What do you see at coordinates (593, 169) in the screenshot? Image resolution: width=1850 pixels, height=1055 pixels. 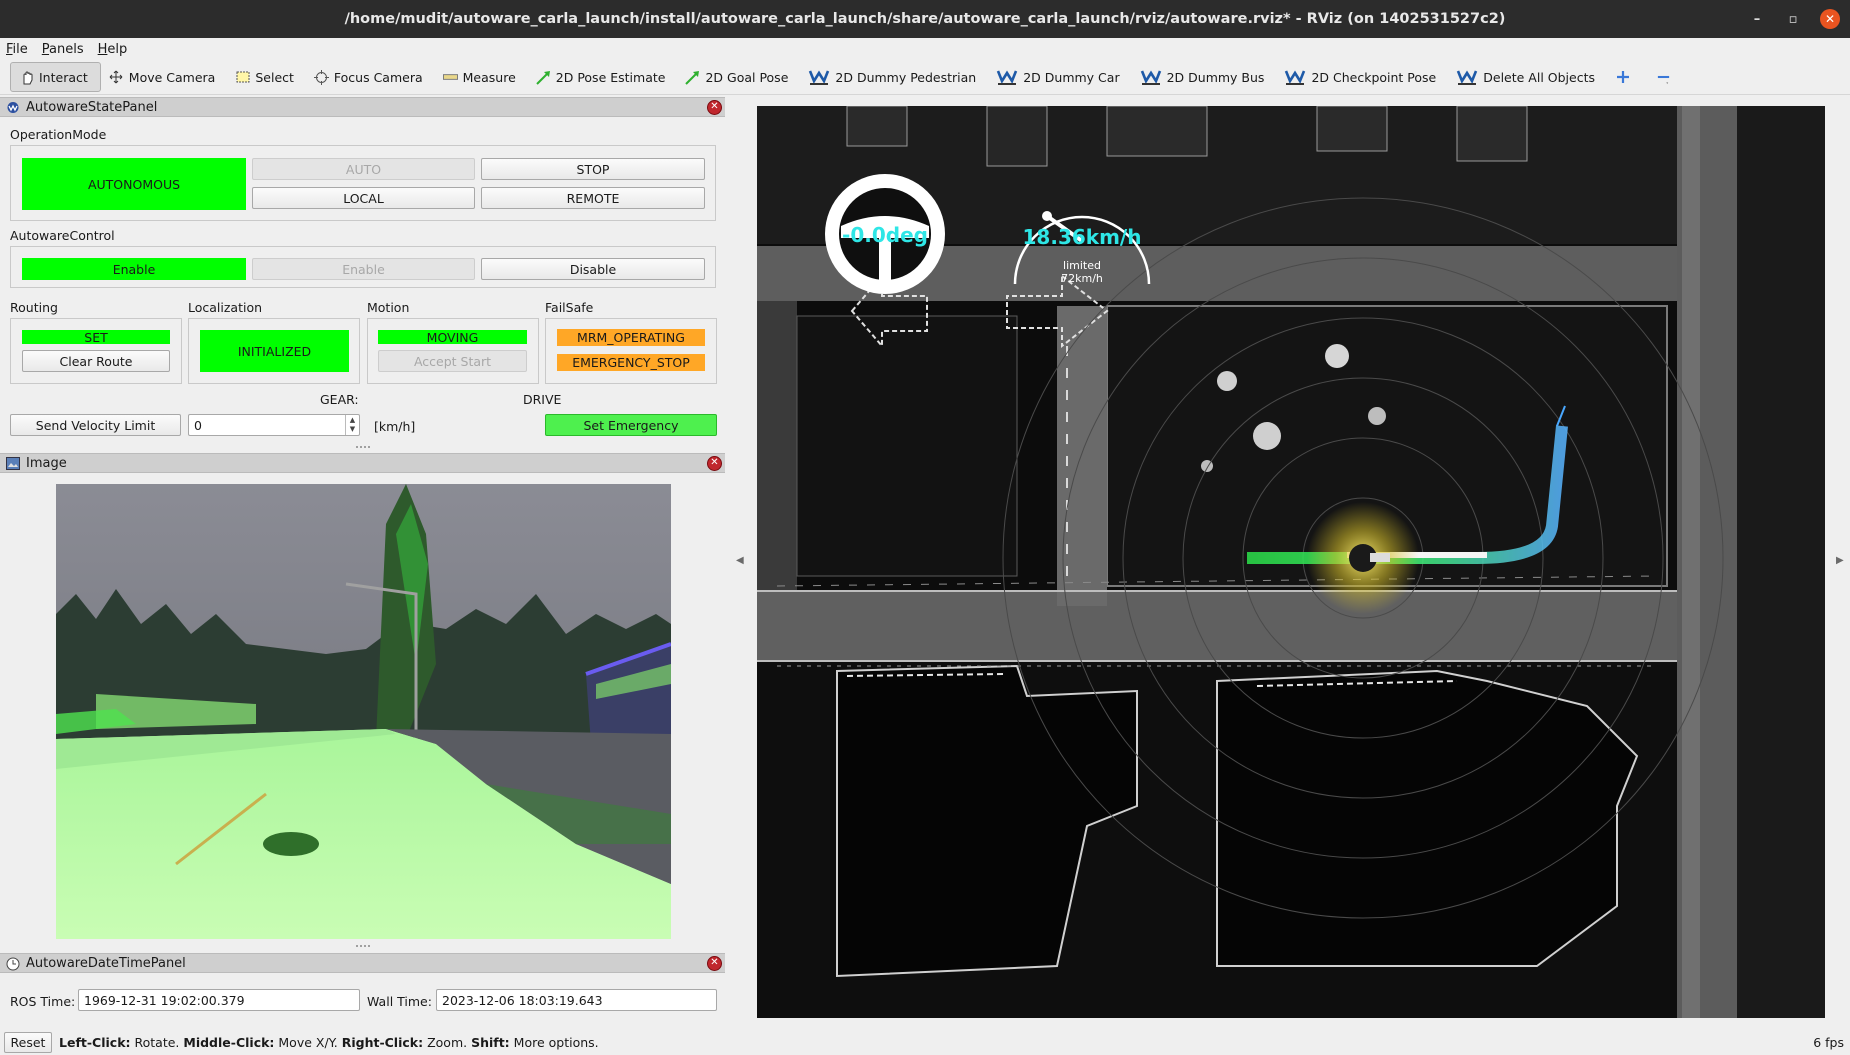 I see `stop-button: STOP` at bounding box center [593, 169].